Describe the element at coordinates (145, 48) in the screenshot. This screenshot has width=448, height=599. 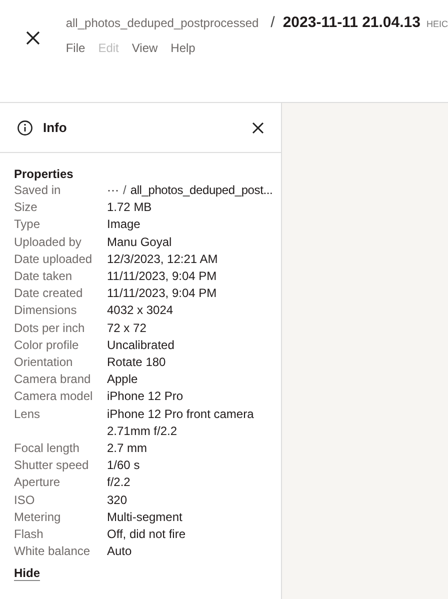
I see `menu-item: View` at that location.